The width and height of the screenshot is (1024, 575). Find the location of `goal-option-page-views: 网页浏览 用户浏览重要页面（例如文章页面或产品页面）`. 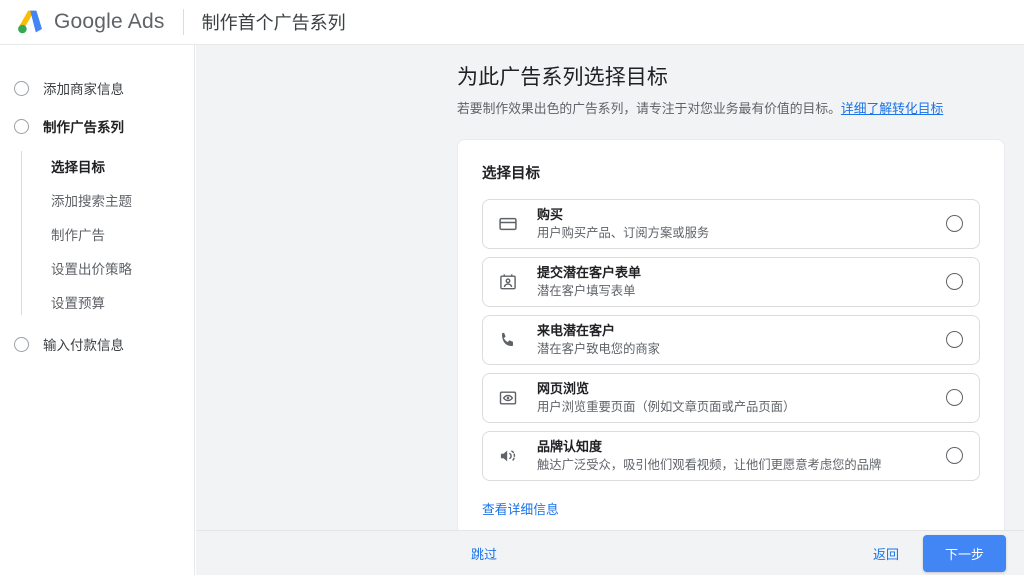

goal-option-page-views: 网页浏览 用户浏览重要页面（例如文章页面或产品页面） is located at coordinates (731, 397).